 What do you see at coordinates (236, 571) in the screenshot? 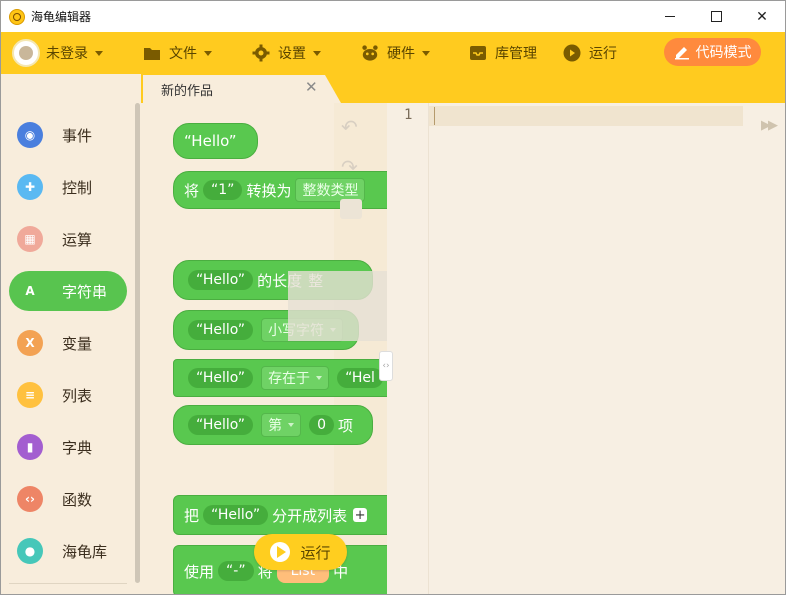
I see `value-pill: “-”` at bounding box center [236, 571].